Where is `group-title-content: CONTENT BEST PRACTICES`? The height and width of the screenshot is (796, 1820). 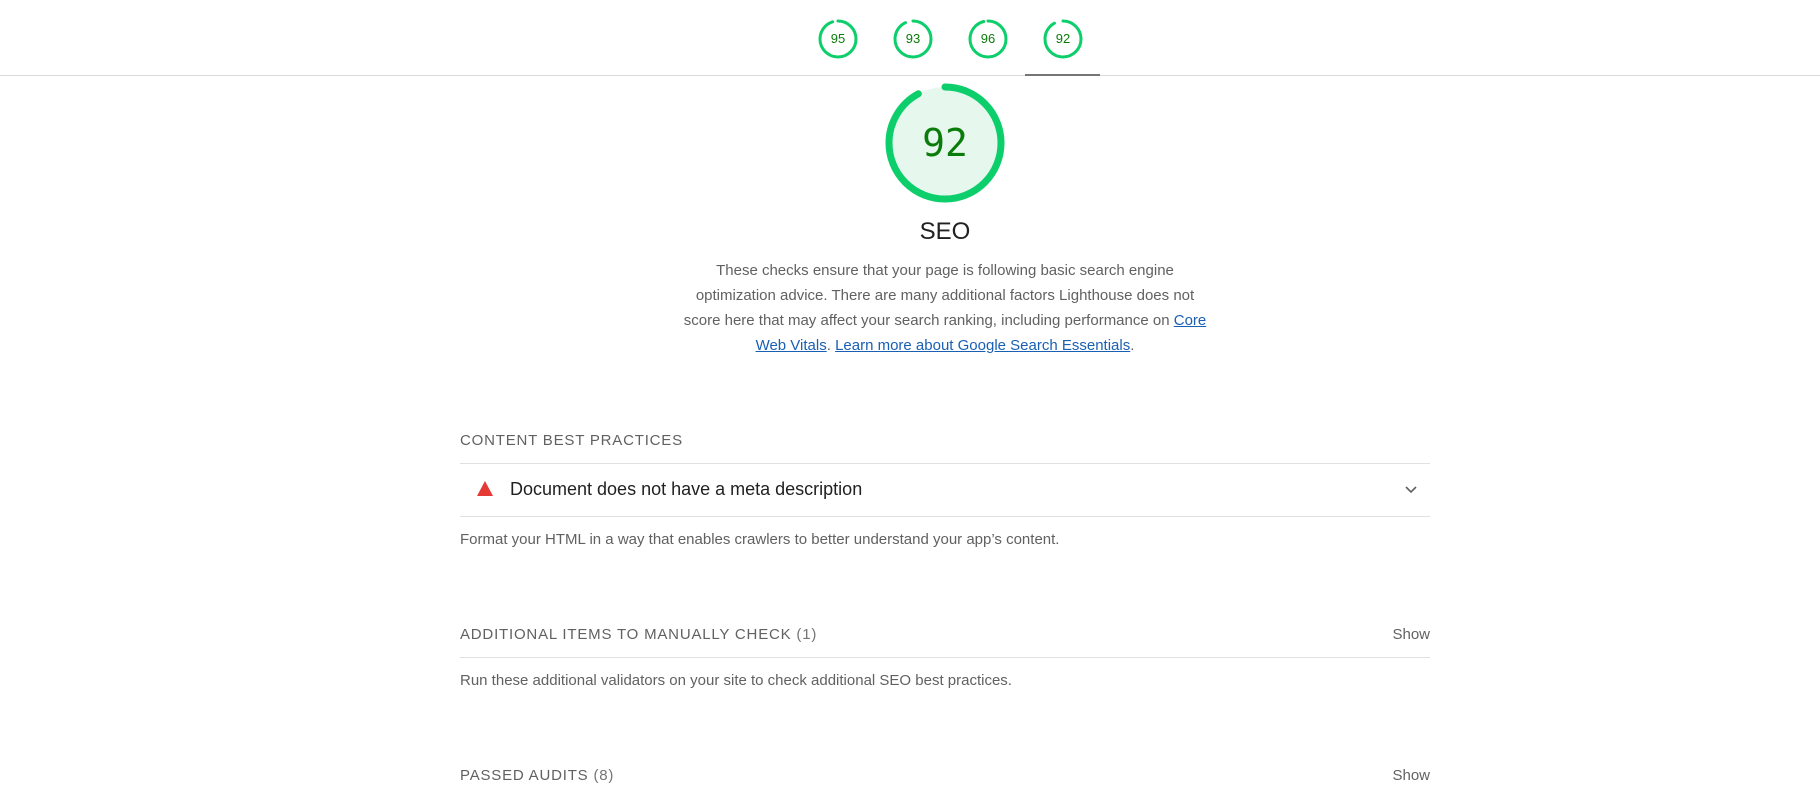
group-title-content: CONTENT BEST PRACTICES is located at coordinates (571, 440).